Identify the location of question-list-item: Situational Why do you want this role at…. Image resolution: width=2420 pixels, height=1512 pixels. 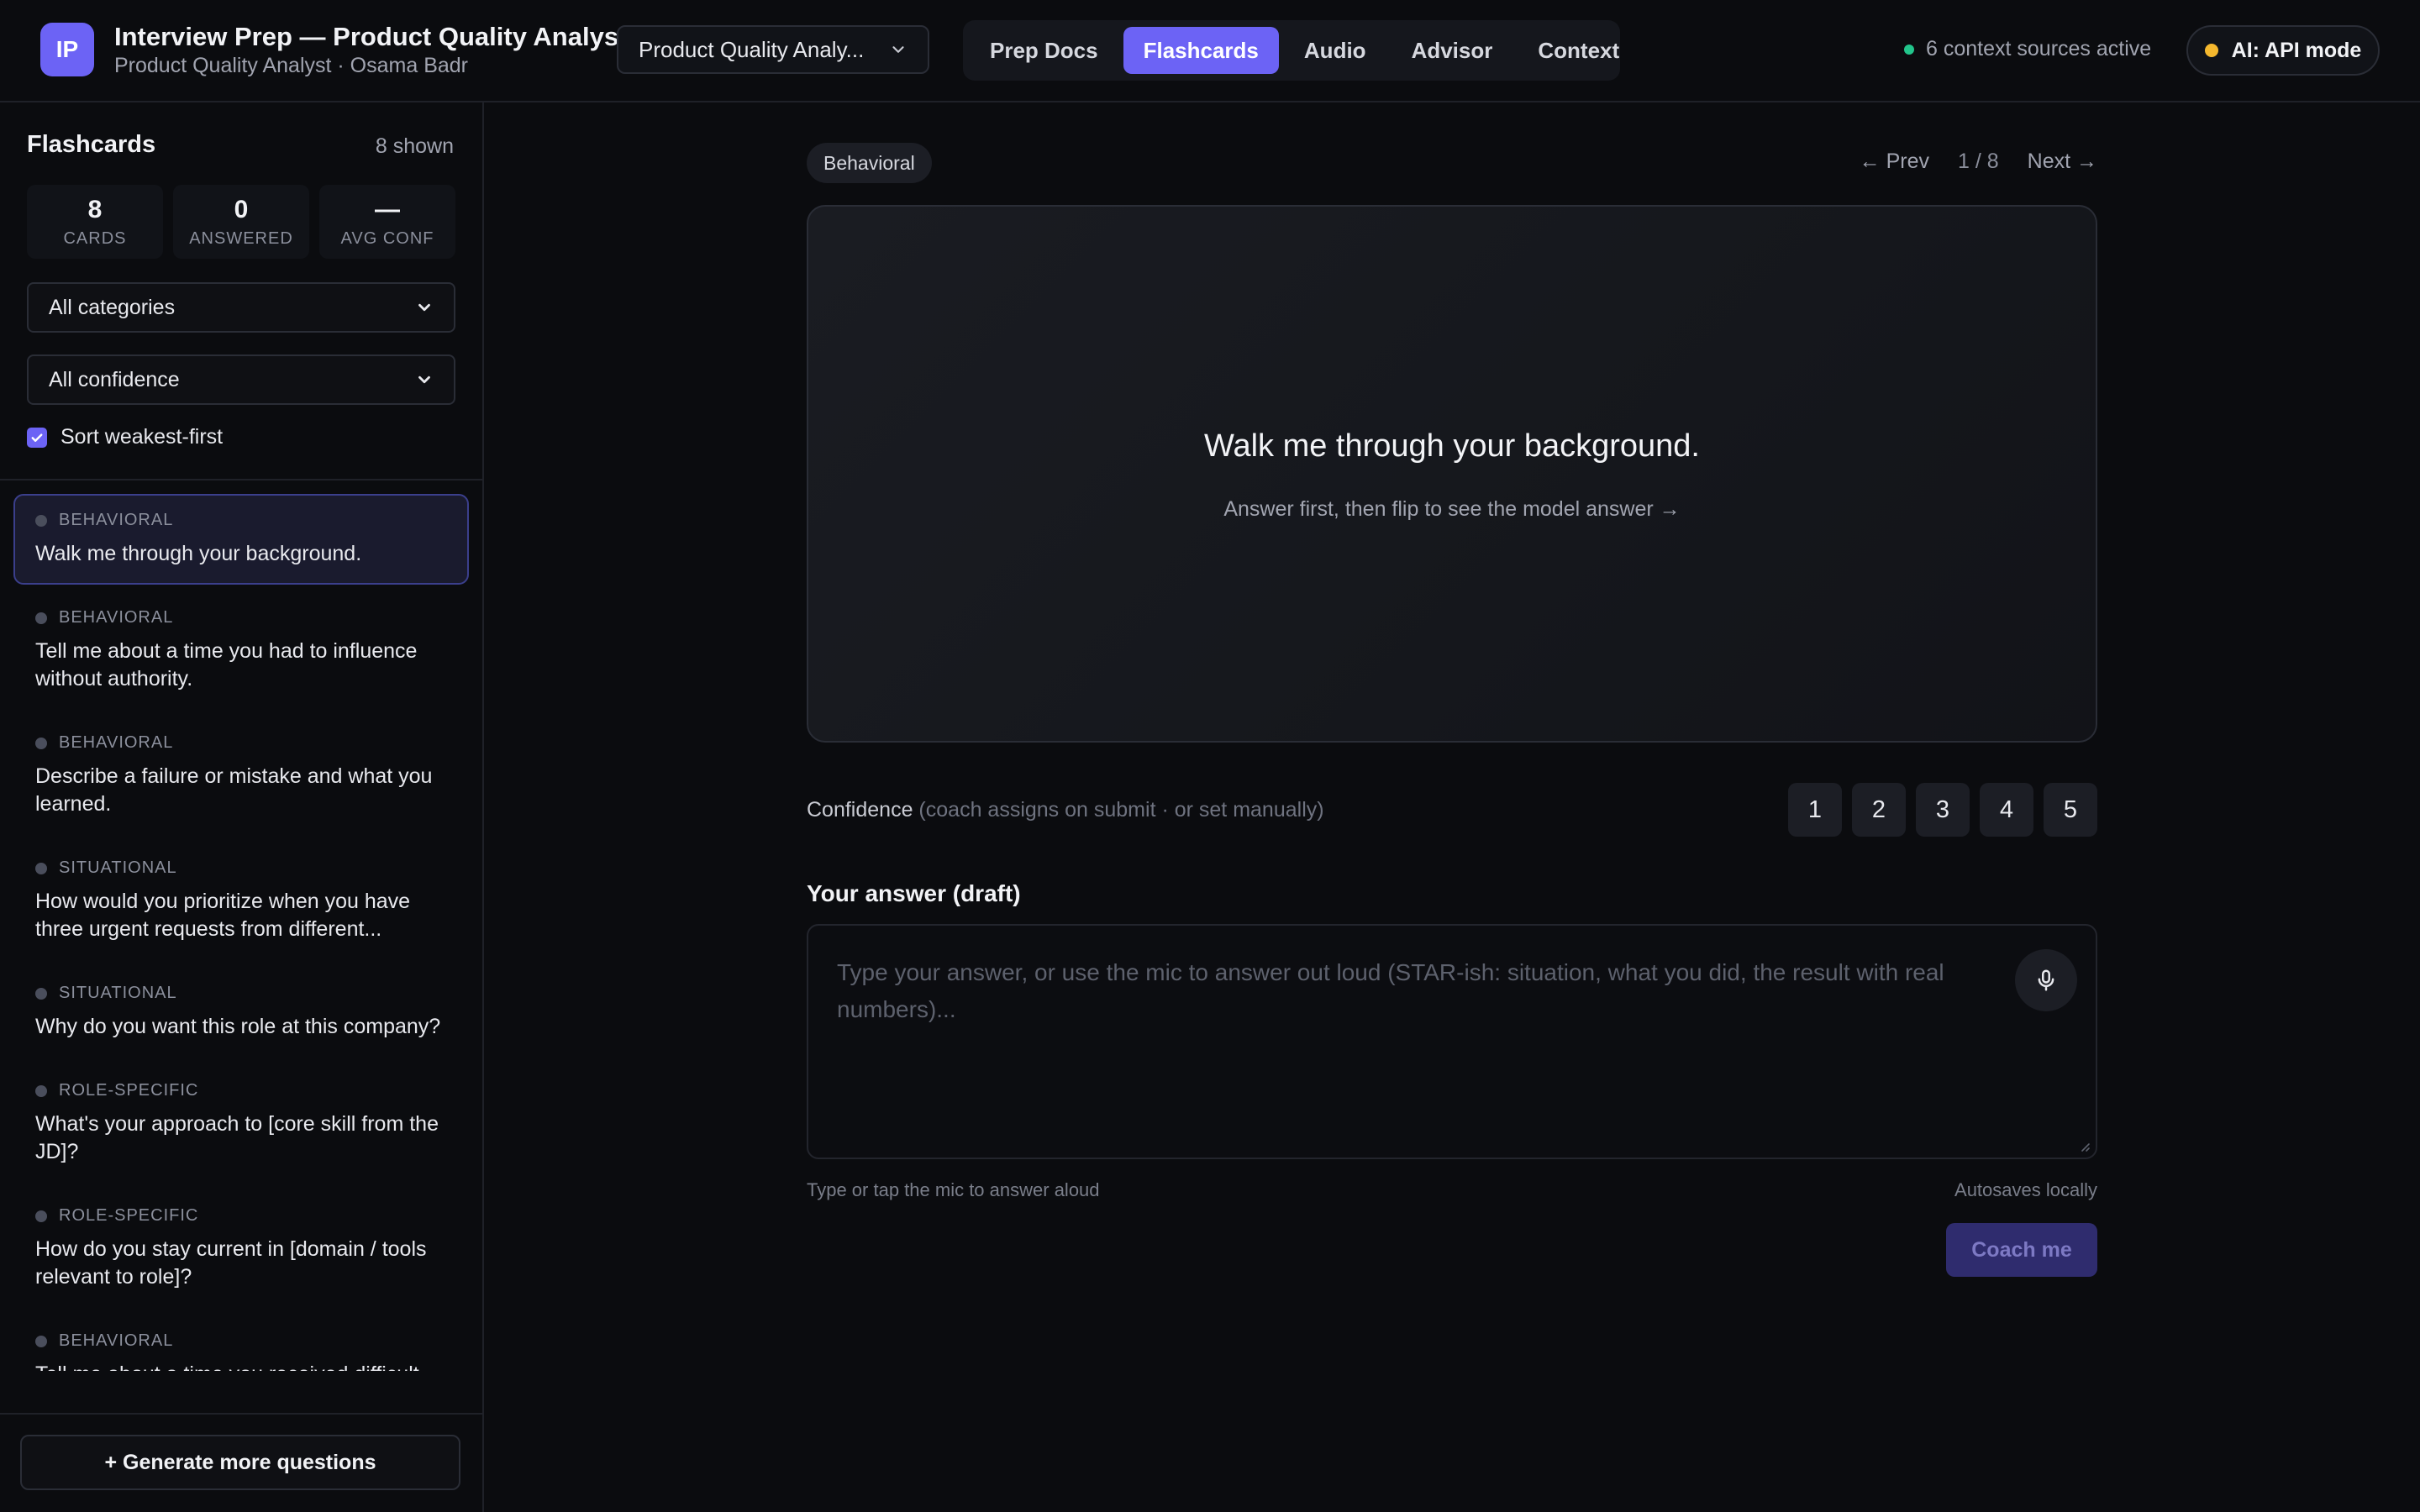
(241, 1012).